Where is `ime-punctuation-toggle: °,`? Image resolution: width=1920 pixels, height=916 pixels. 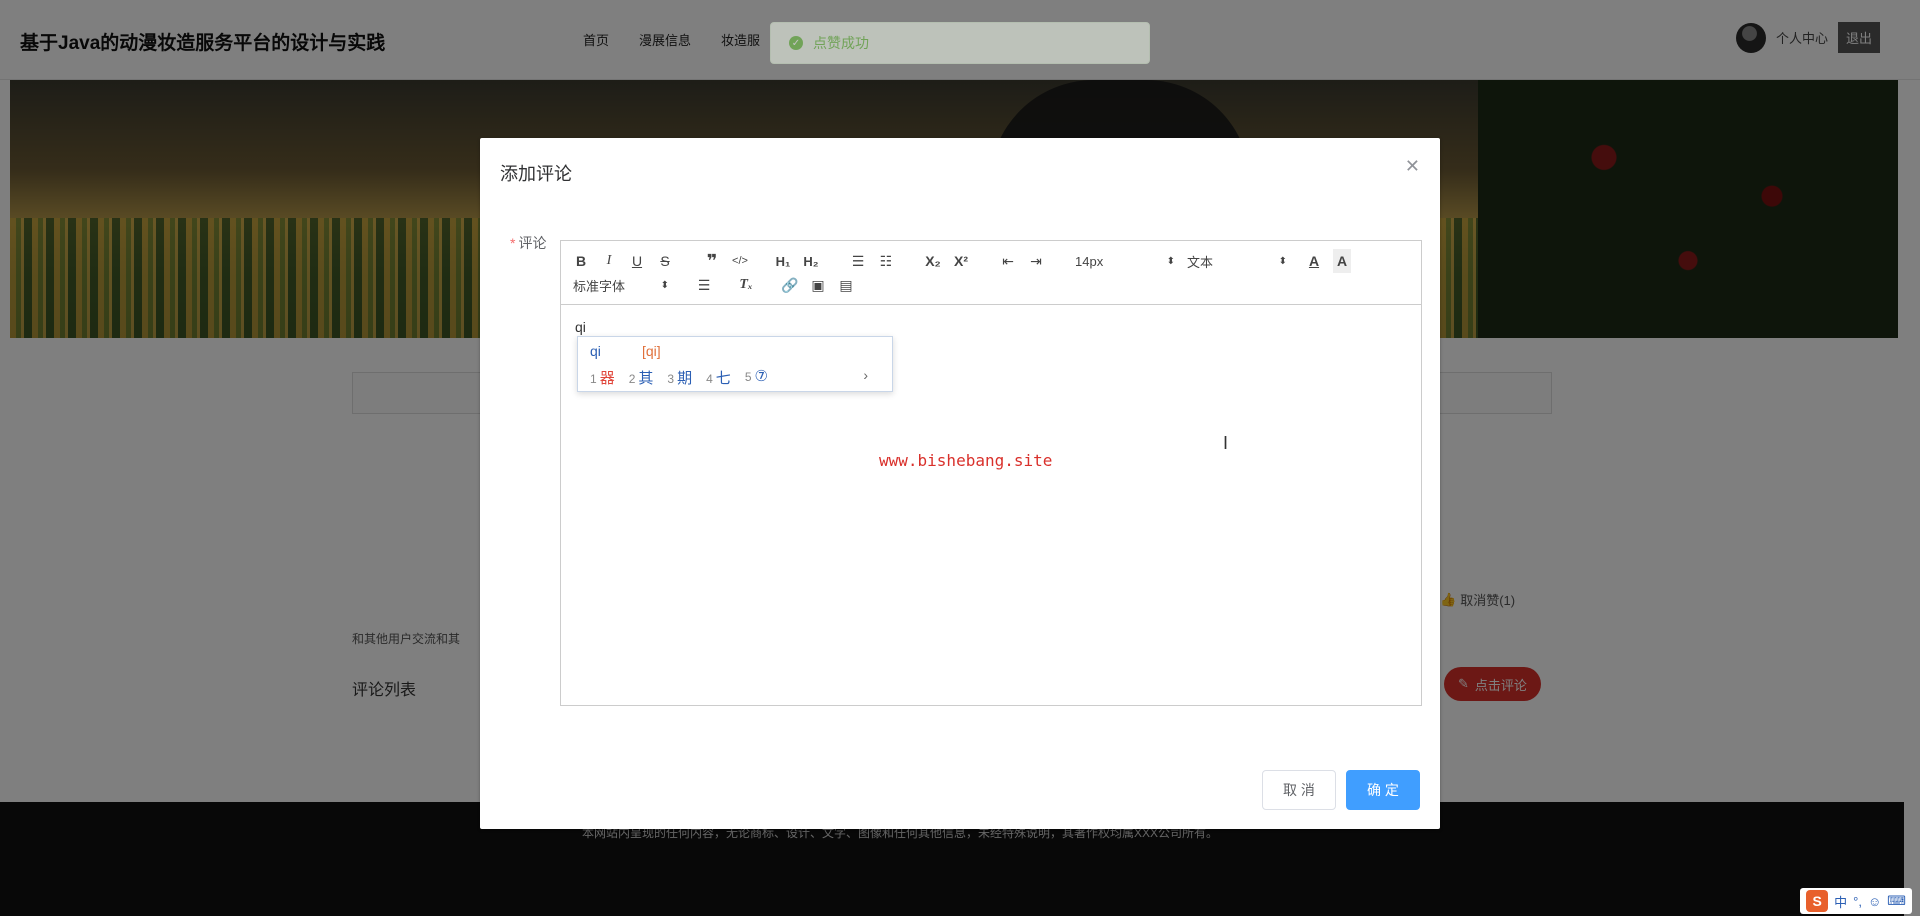
ime-punctuation-toggle: °, is located at coordinates (1857, 901).